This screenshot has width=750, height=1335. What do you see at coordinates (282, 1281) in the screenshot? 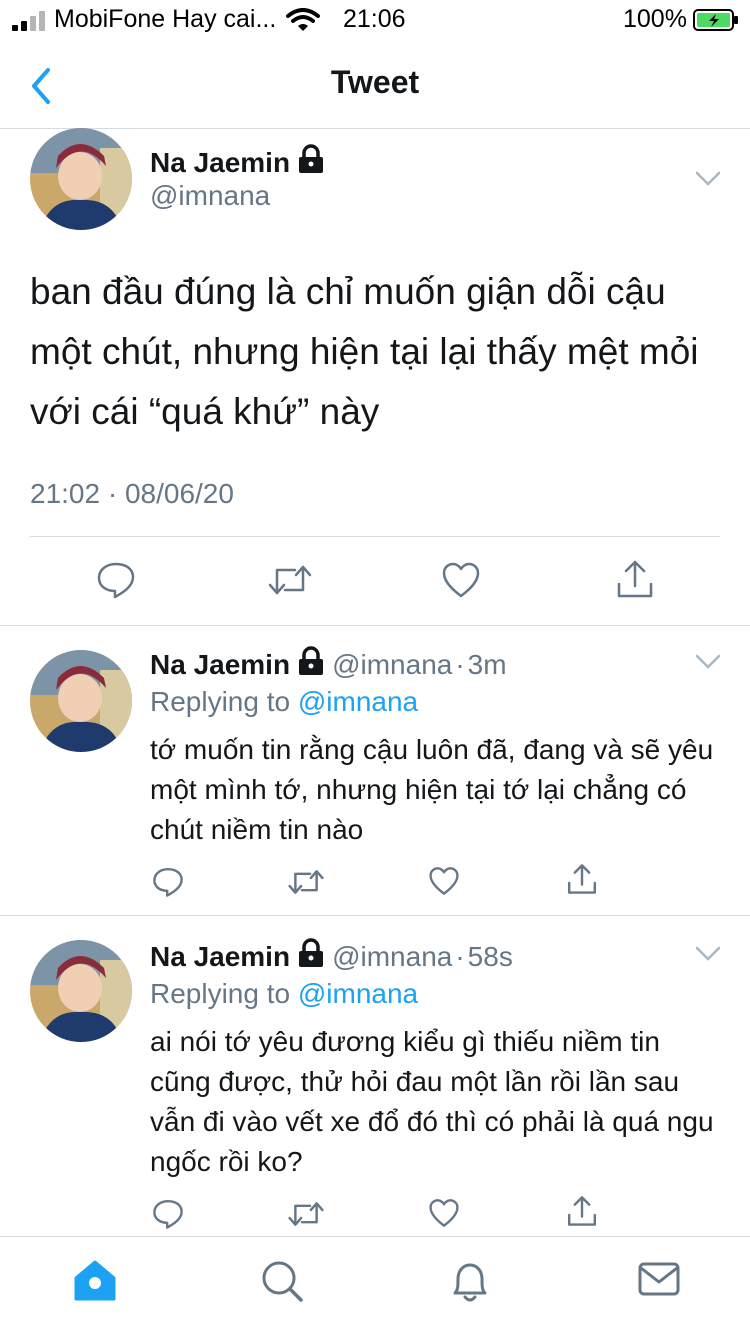
I see `search-icon` at bounding box center [282, 1281].